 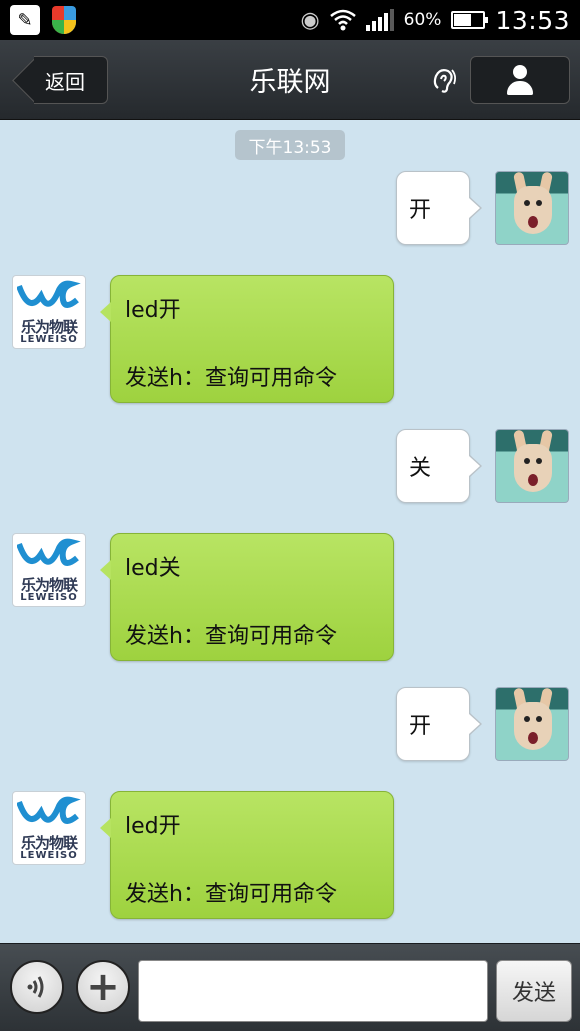 I want to click on clock: 13:53, so click(x=532, y=20).